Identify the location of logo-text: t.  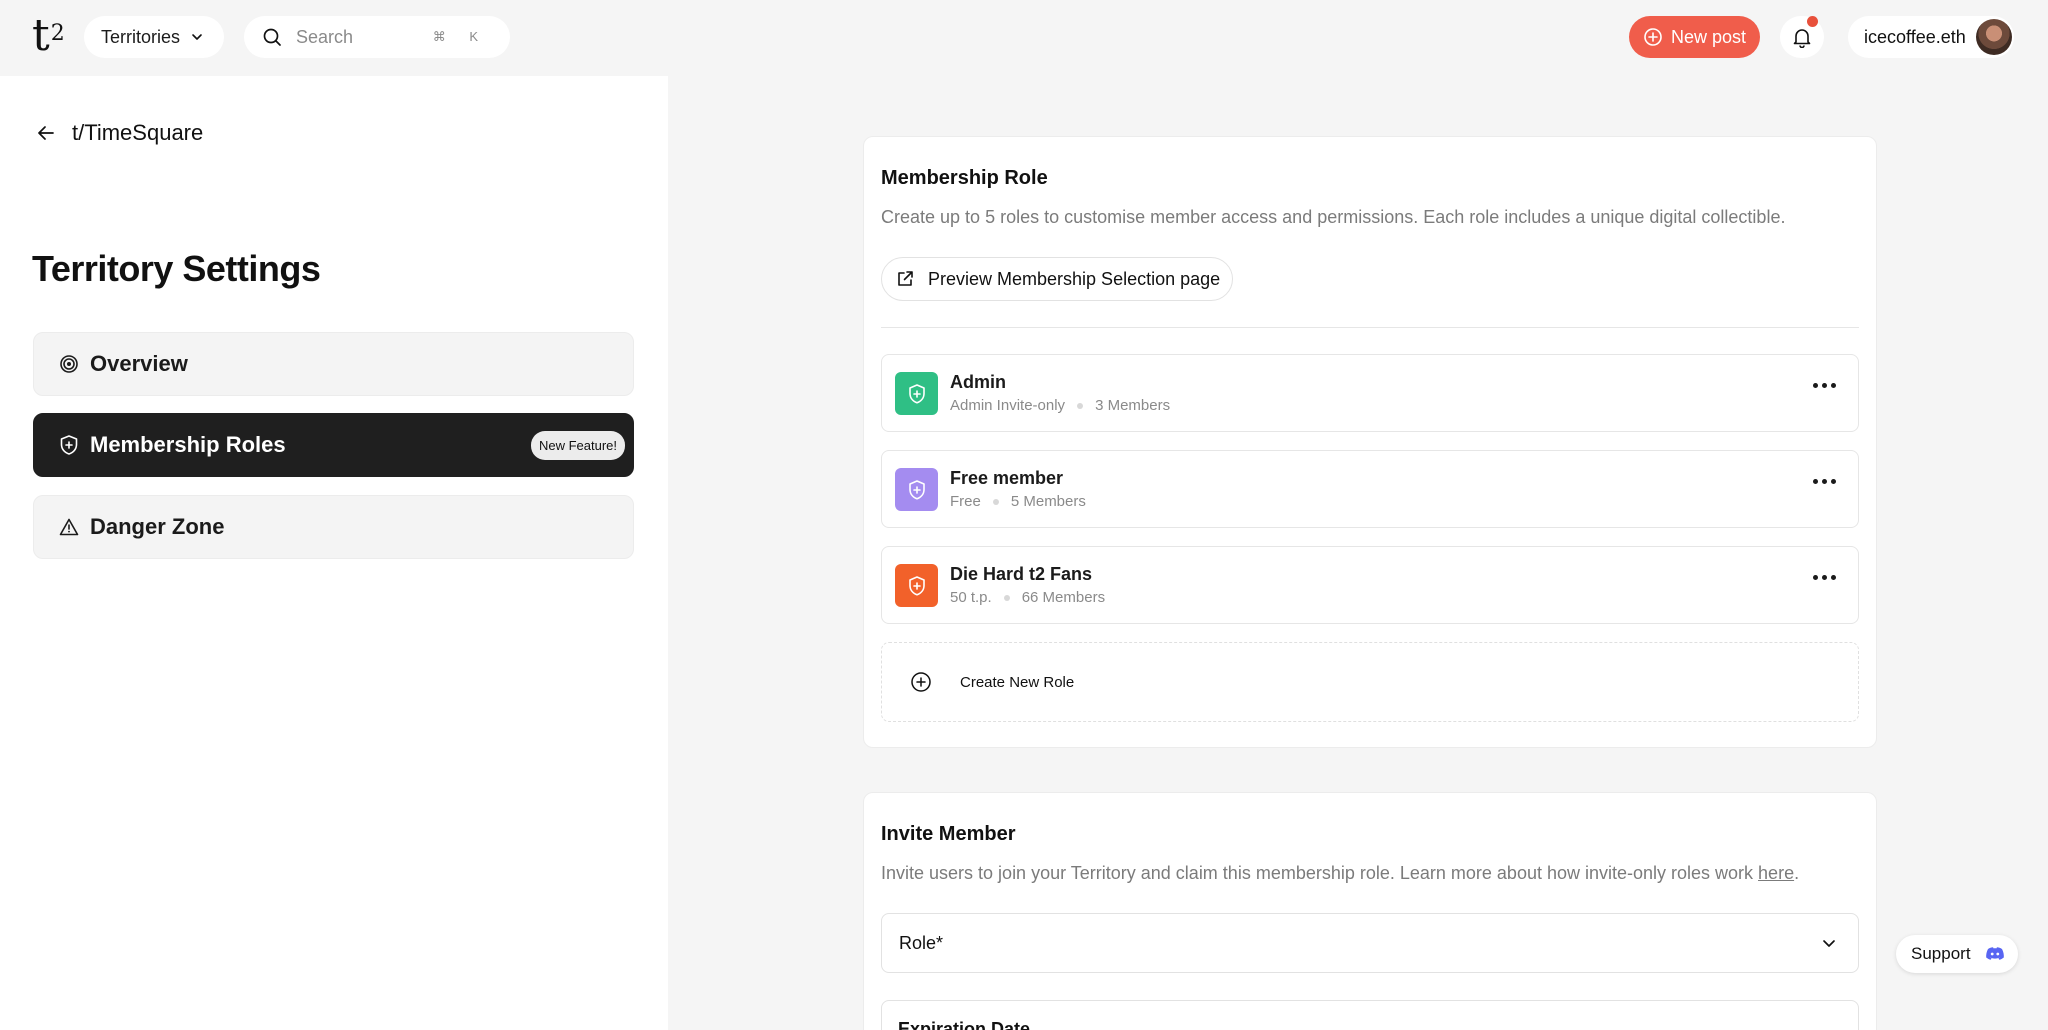
(41, 35).